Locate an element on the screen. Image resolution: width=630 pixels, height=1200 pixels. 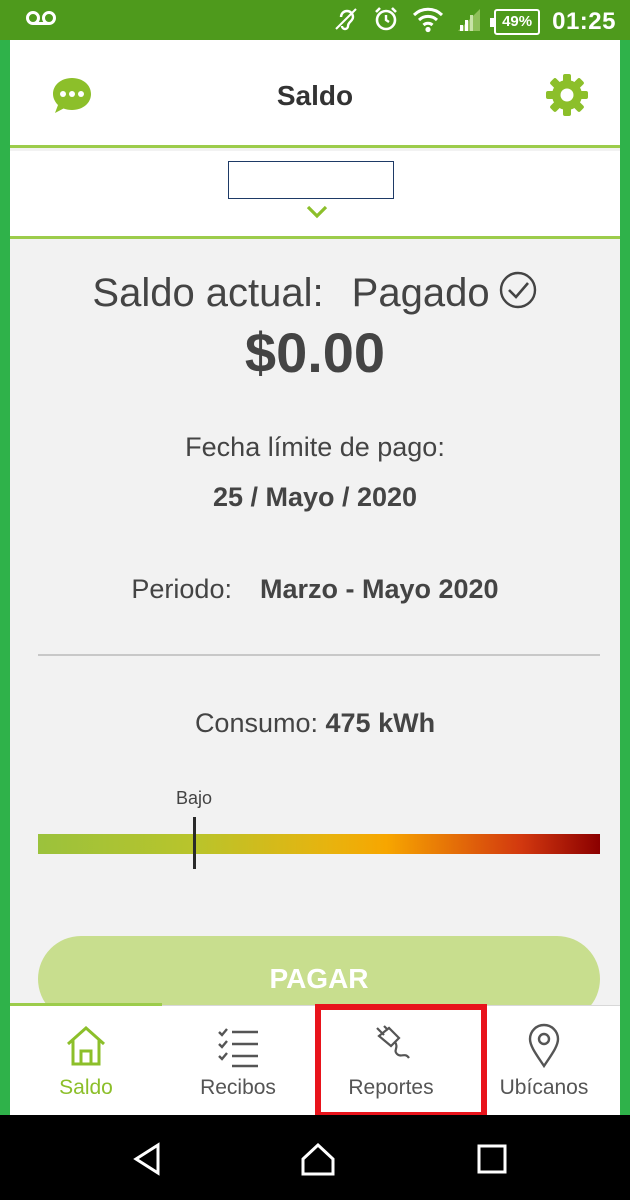
divider is located at coordinates (319, 655).